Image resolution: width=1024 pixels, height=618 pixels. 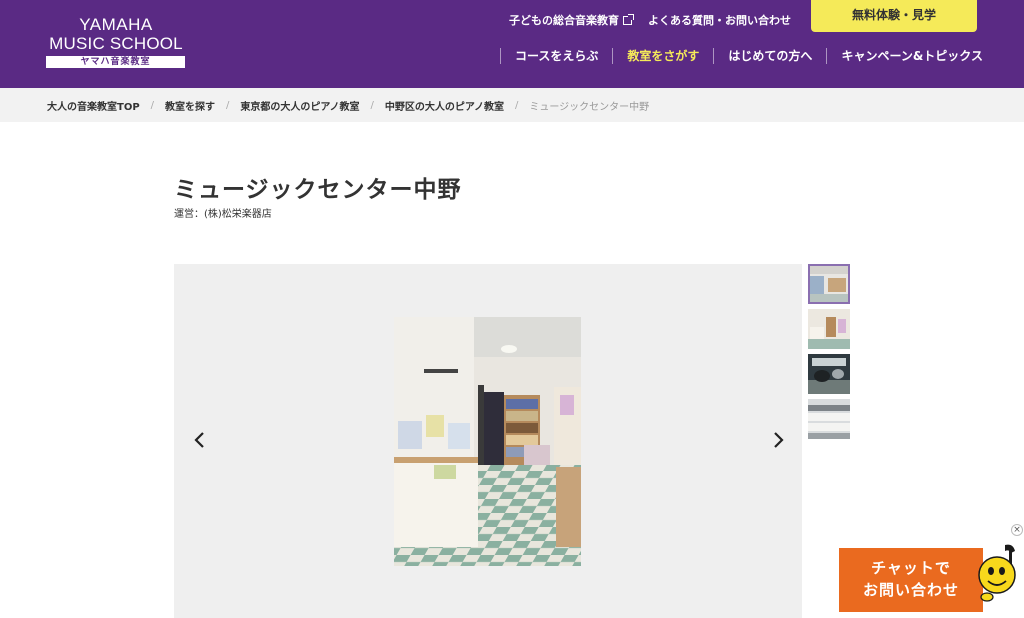 What do you see at coordinates (628, 19) in the screenshot?
I see `external-link-icon` at bounding box center [628, 19].